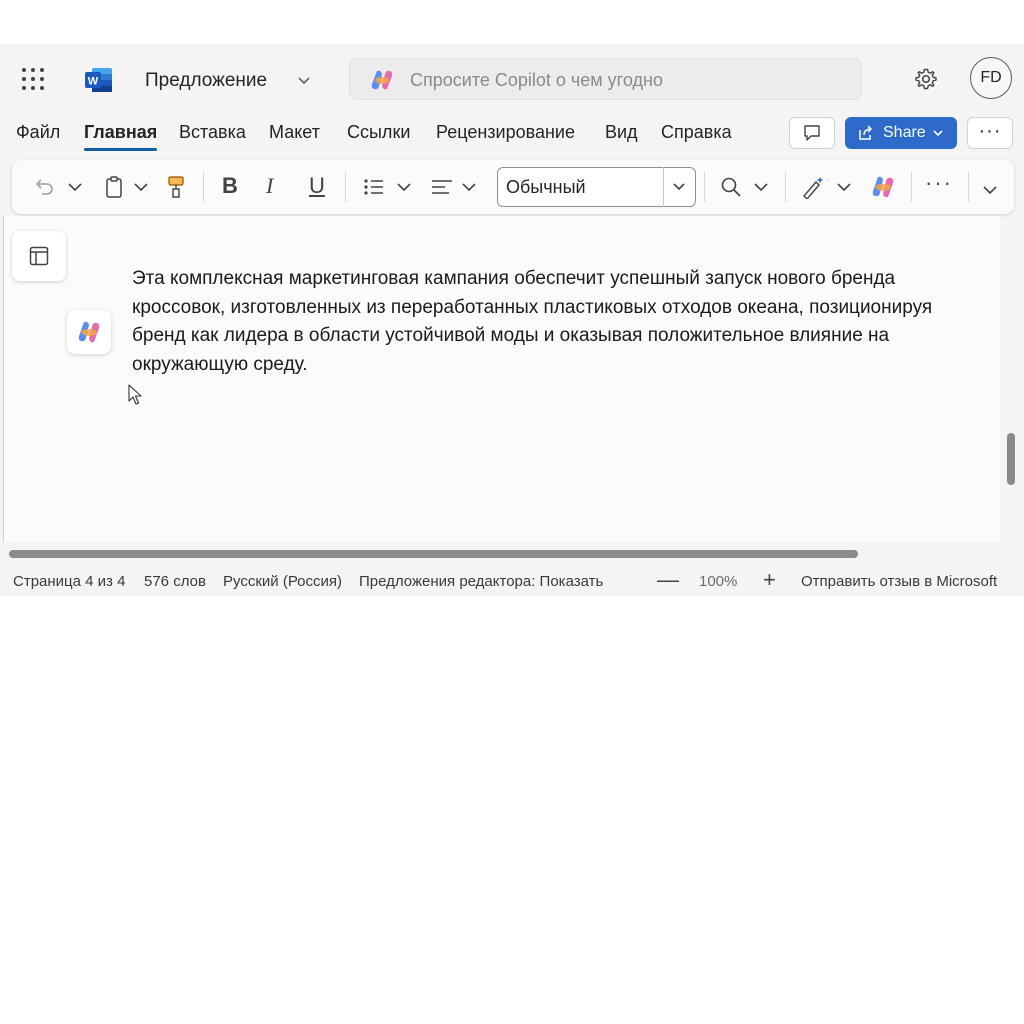  What do you see at coordinates (769, 580) in the screenshot?
I see `zoom-in-button: +` at bounding box center [769, 580].